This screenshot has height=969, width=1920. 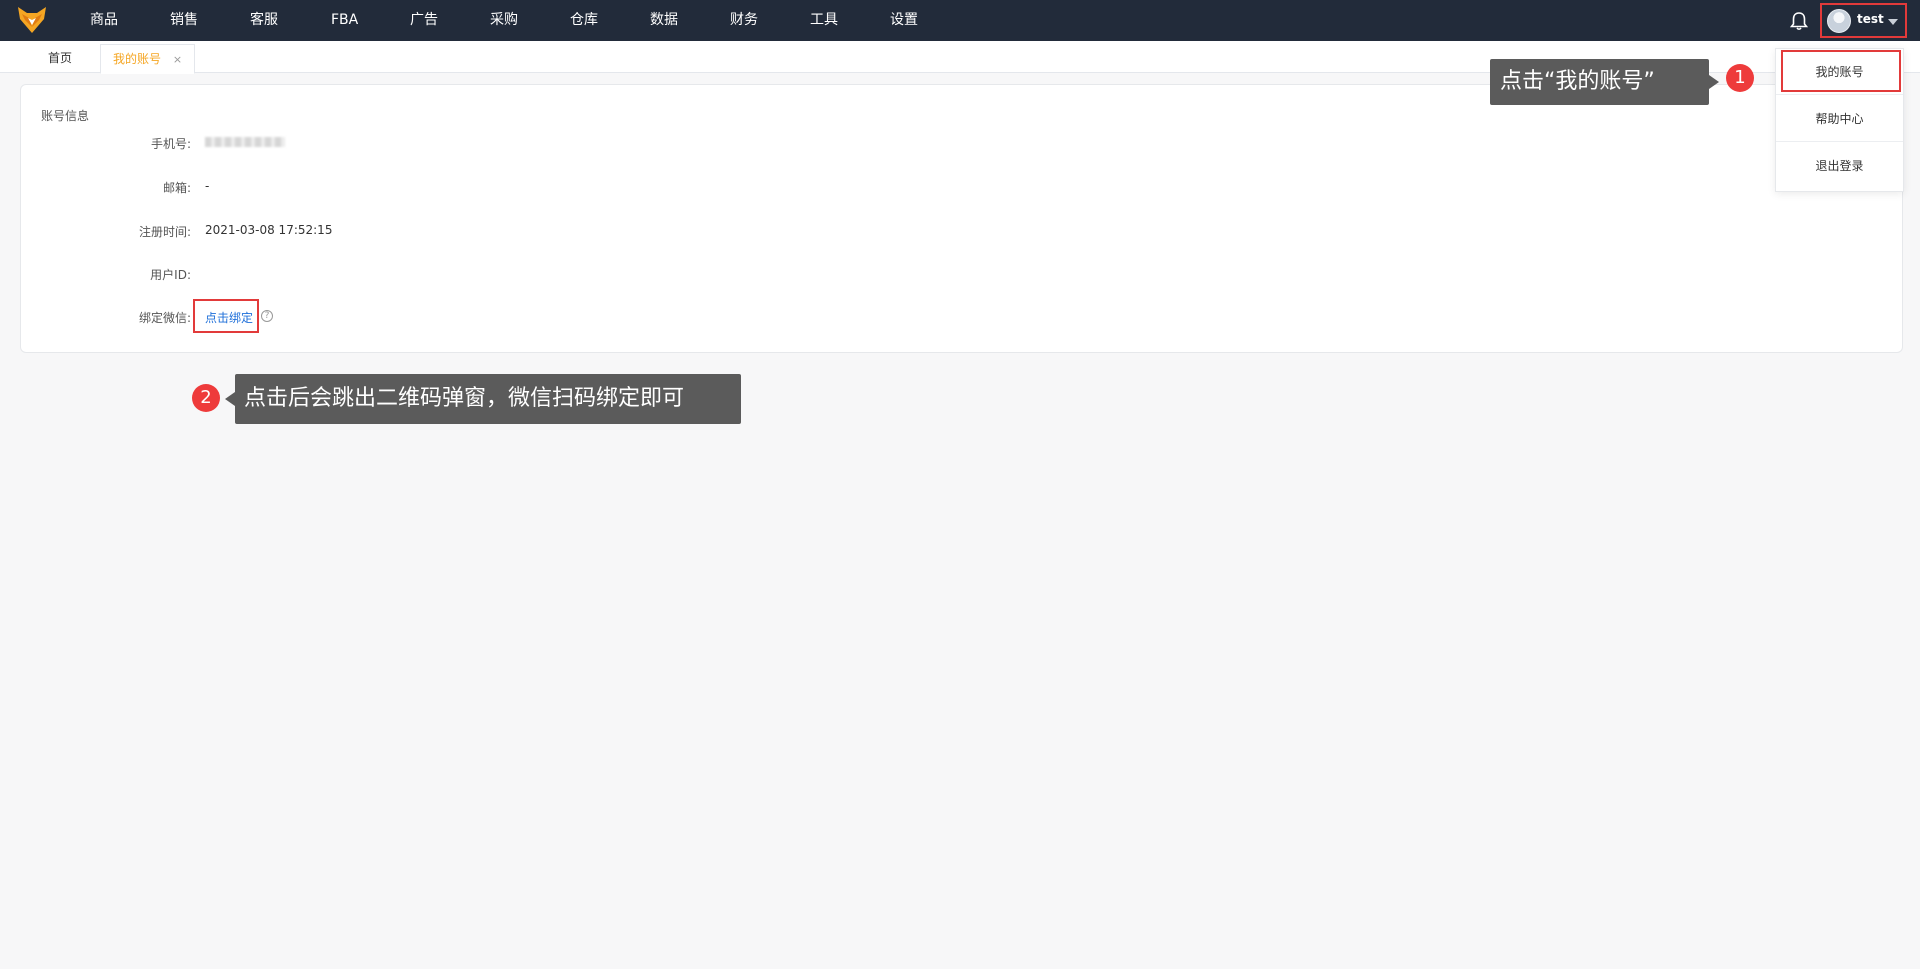 What do you see at coordinates (584, 20) in the screenshot?
I see `nav-item-warehouse: 仓库` at bounding box center [584, 20].